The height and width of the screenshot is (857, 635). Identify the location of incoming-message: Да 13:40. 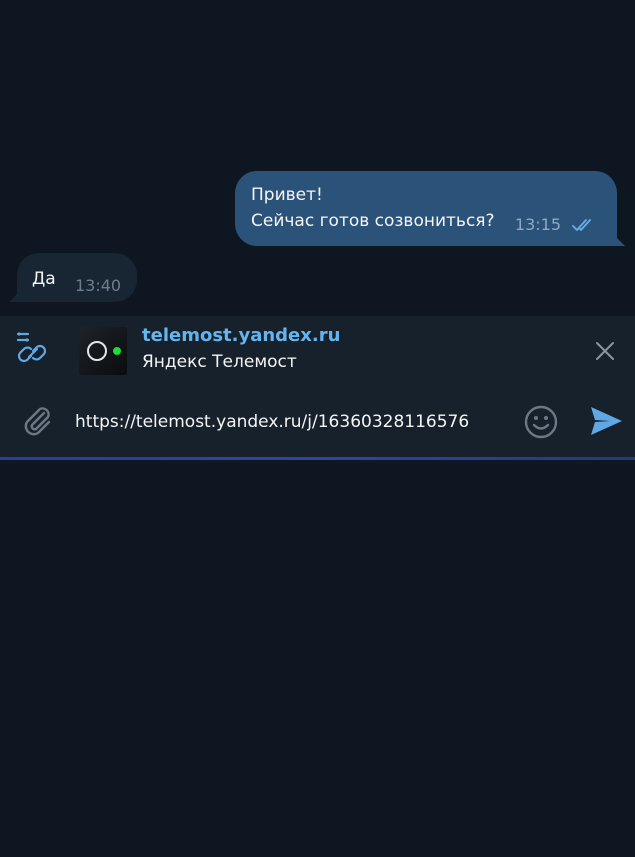
(73, 277).